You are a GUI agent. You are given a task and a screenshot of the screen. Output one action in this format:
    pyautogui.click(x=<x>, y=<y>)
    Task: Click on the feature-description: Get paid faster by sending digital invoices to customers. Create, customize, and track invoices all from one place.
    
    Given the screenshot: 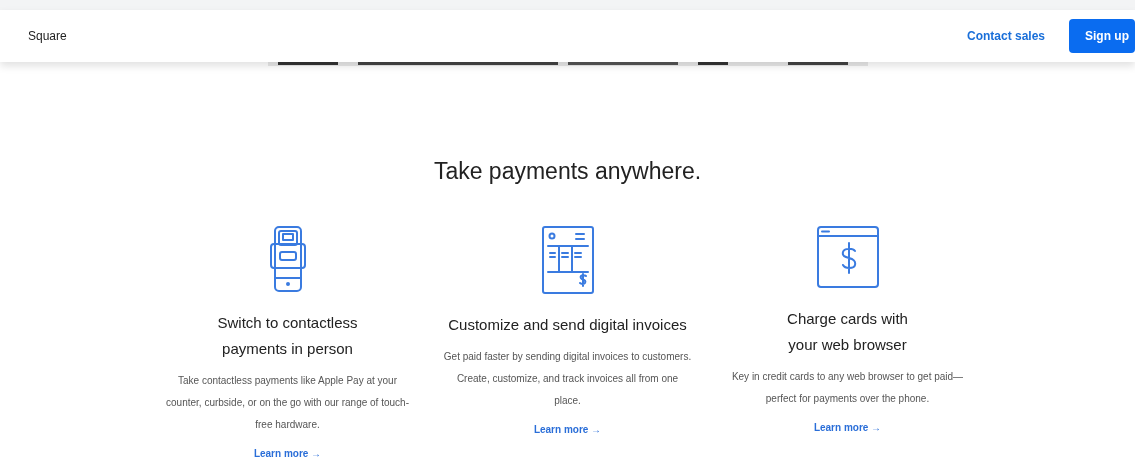 What is the action you would take?
    pyautogui.click(x=567, y=378)
    